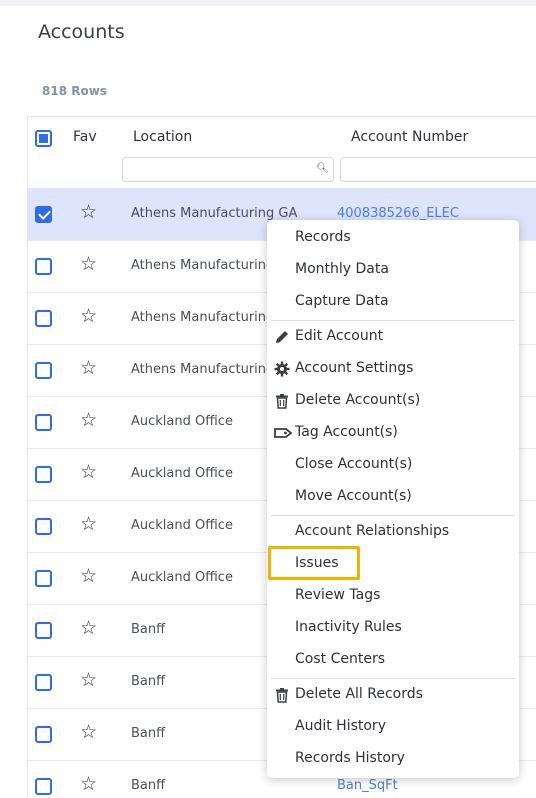 The width and height of the screenshot is (536, 798). What do you see at coordinates (348, 627) in the screenshot?
I see `menu-item-inactivity-rules: Inactivity Rules` at bounding box center [348, 627].